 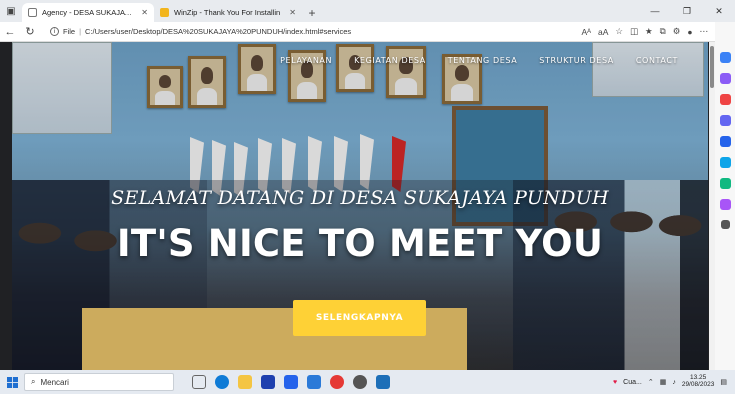 I want to click on window-controls: — ❐ ✕, so click(x=687, y=11).